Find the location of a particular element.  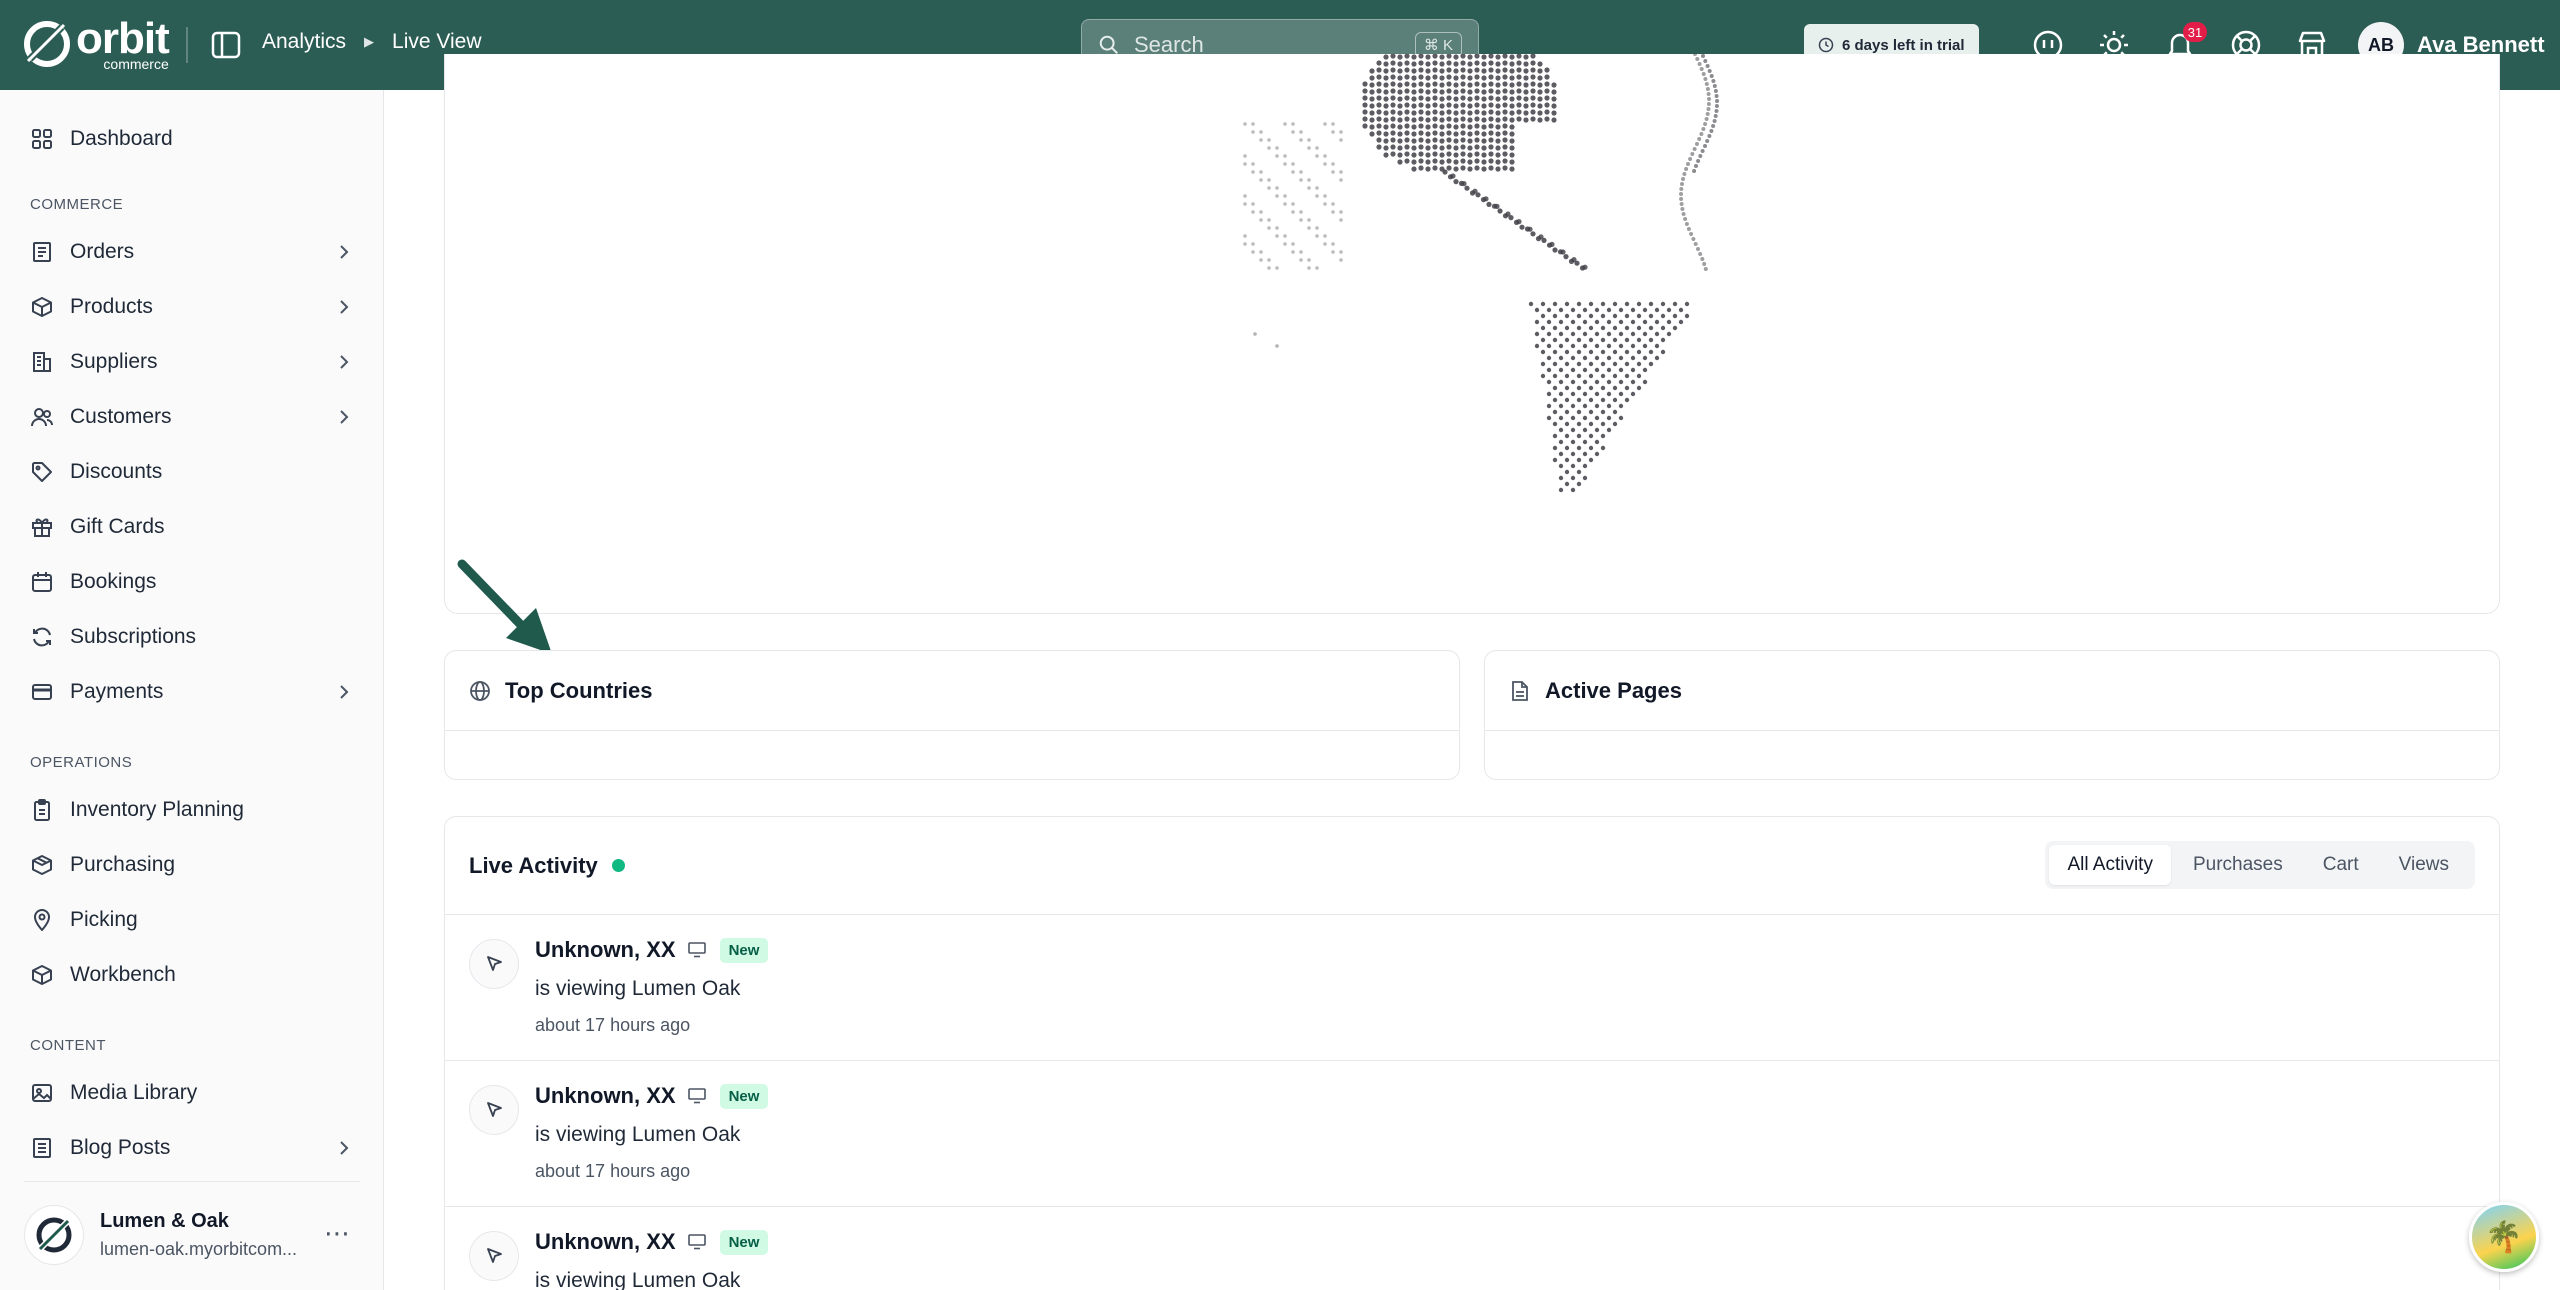

map-pin-icon is located at coordinates (42, 920).